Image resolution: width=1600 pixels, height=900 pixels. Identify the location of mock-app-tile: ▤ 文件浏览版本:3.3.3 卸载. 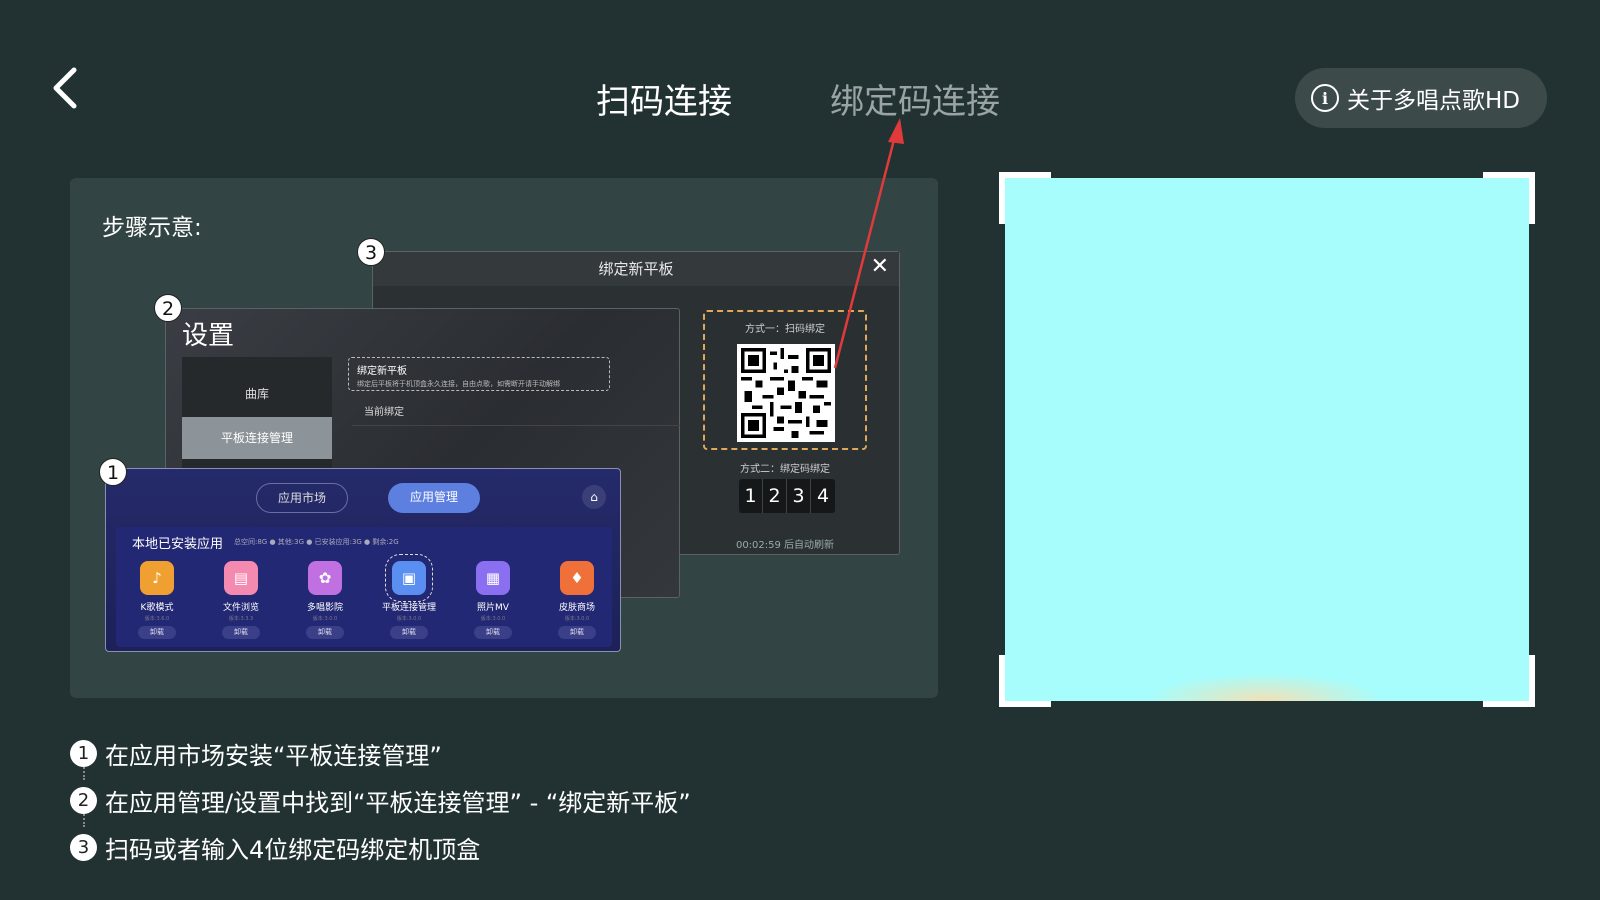
(241, 600).